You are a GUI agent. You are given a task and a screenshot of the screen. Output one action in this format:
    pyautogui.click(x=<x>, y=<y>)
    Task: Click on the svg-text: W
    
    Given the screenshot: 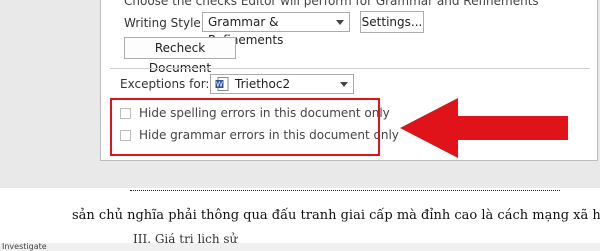 What is the action you would take?
    pyautogui.click(x=219, y=85)
    